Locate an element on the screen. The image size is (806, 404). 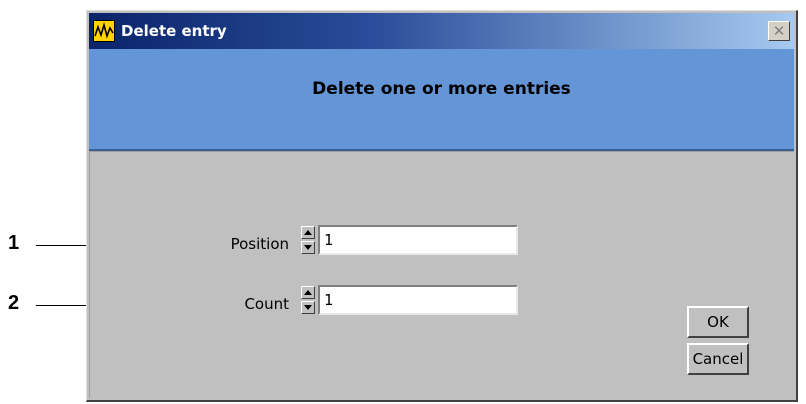
count-input: 1 is located at coordinates (418, 300).